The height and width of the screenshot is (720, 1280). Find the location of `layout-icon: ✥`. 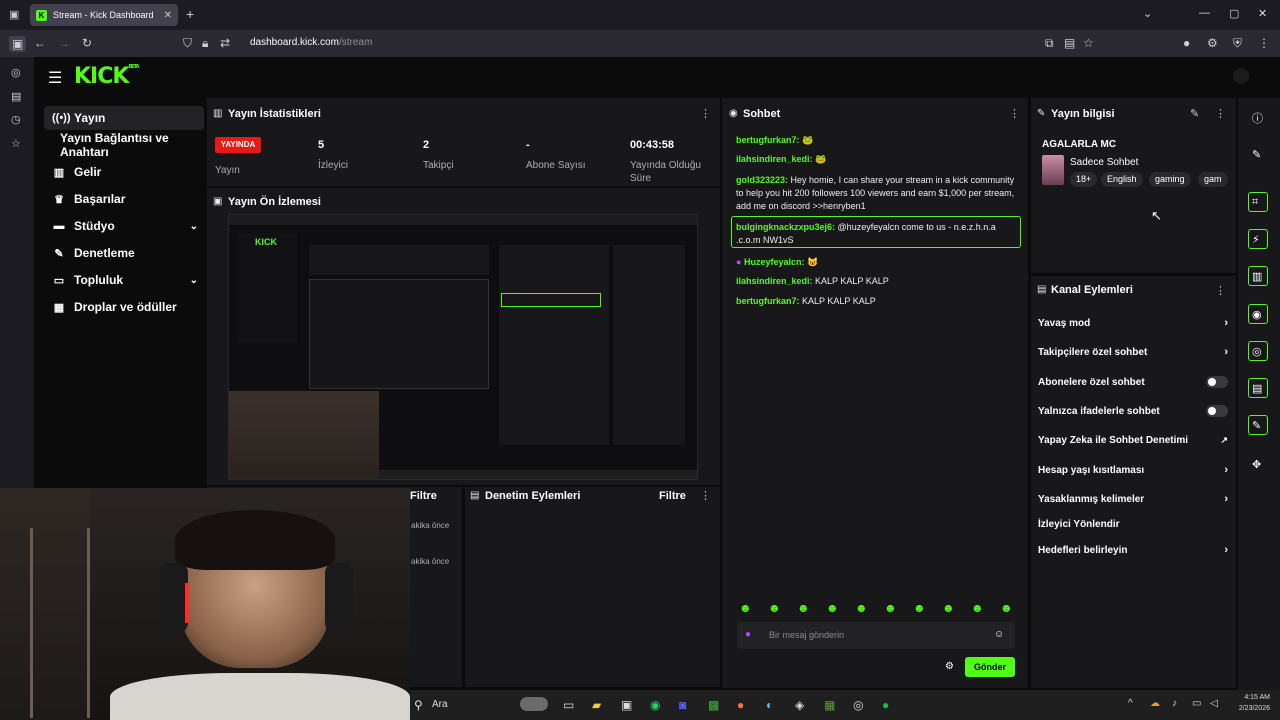

layout-icon: ✥ is located at coordinates (1256, 464).